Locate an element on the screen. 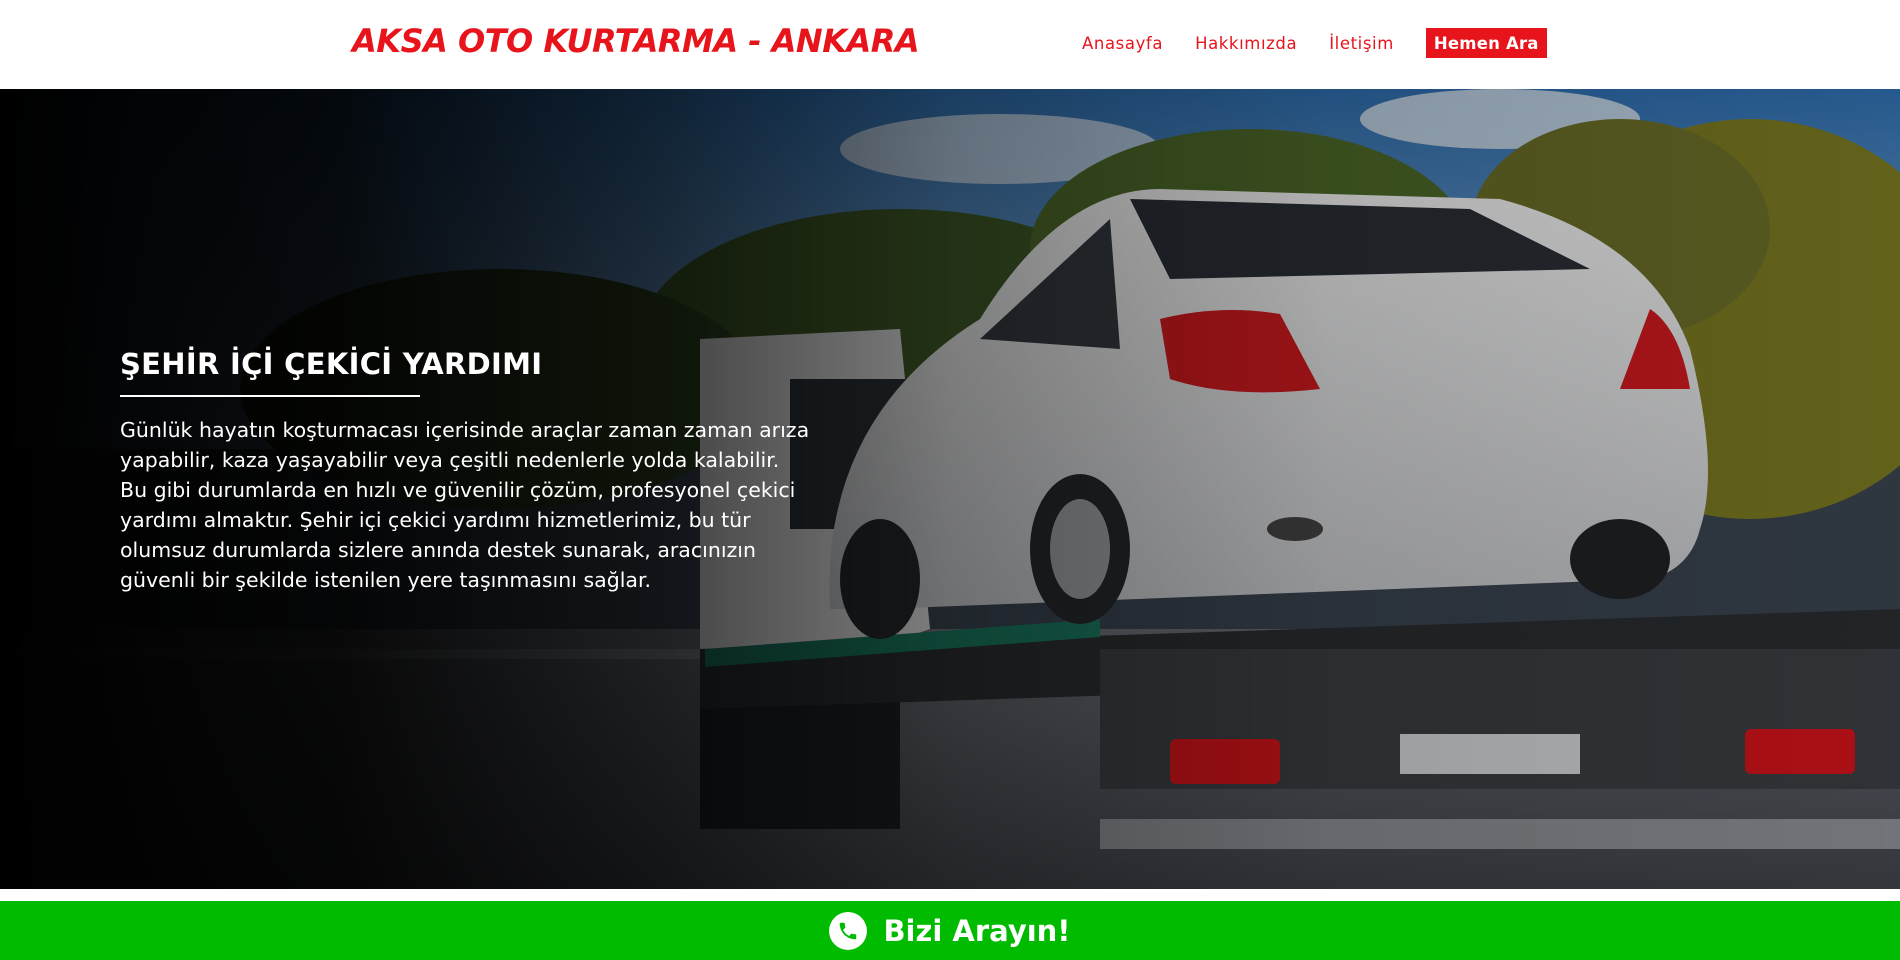 Image resolution: width=1900 pixels, height=960 pixels. call-us-bar: Bizi Arayın! is located at coordinates (950, 930).